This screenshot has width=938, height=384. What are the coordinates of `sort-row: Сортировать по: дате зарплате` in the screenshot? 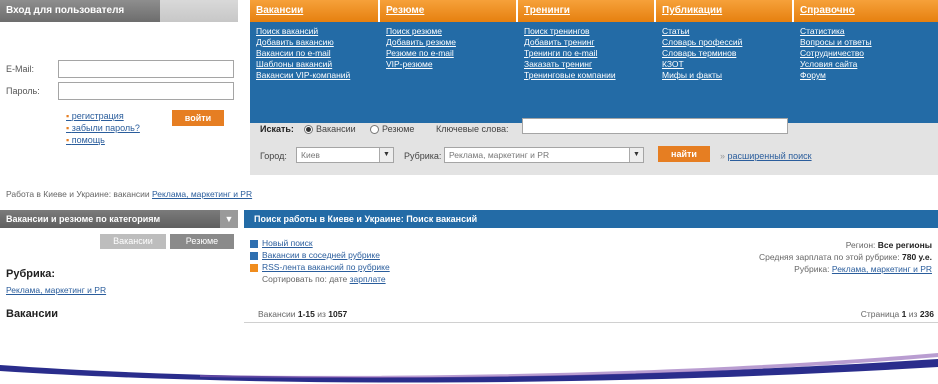 It's located at (324, 279).